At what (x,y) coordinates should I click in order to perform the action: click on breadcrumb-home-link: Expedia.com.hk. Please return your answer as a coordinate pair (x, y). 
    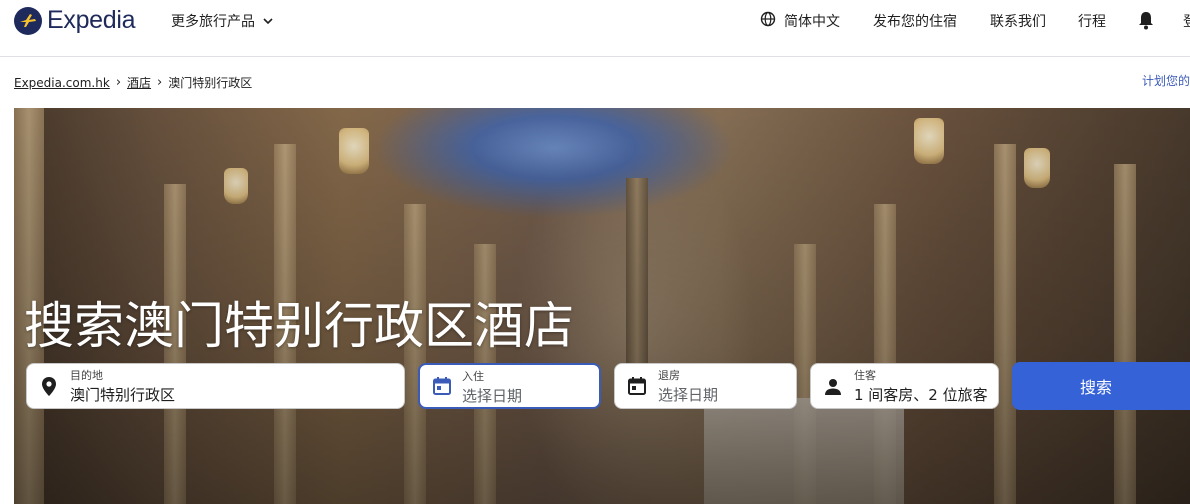
    Looking at the image, I should click on (62, 83).